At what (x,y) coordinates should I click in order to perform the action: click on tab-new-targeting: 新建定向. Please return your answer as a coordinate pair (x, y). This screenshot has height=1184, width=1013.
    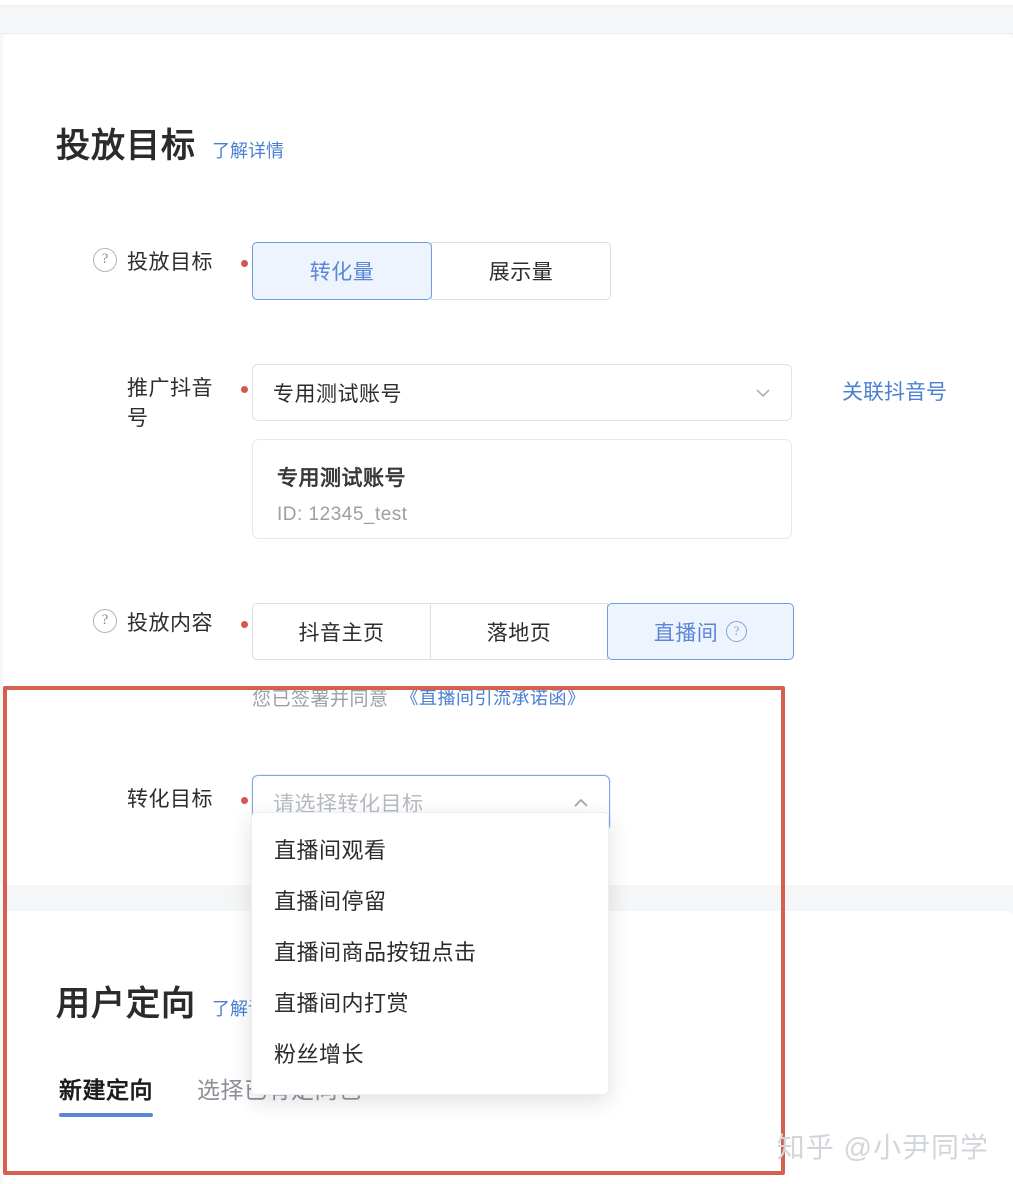
    Looking at the image, I should click on (106, 1094).